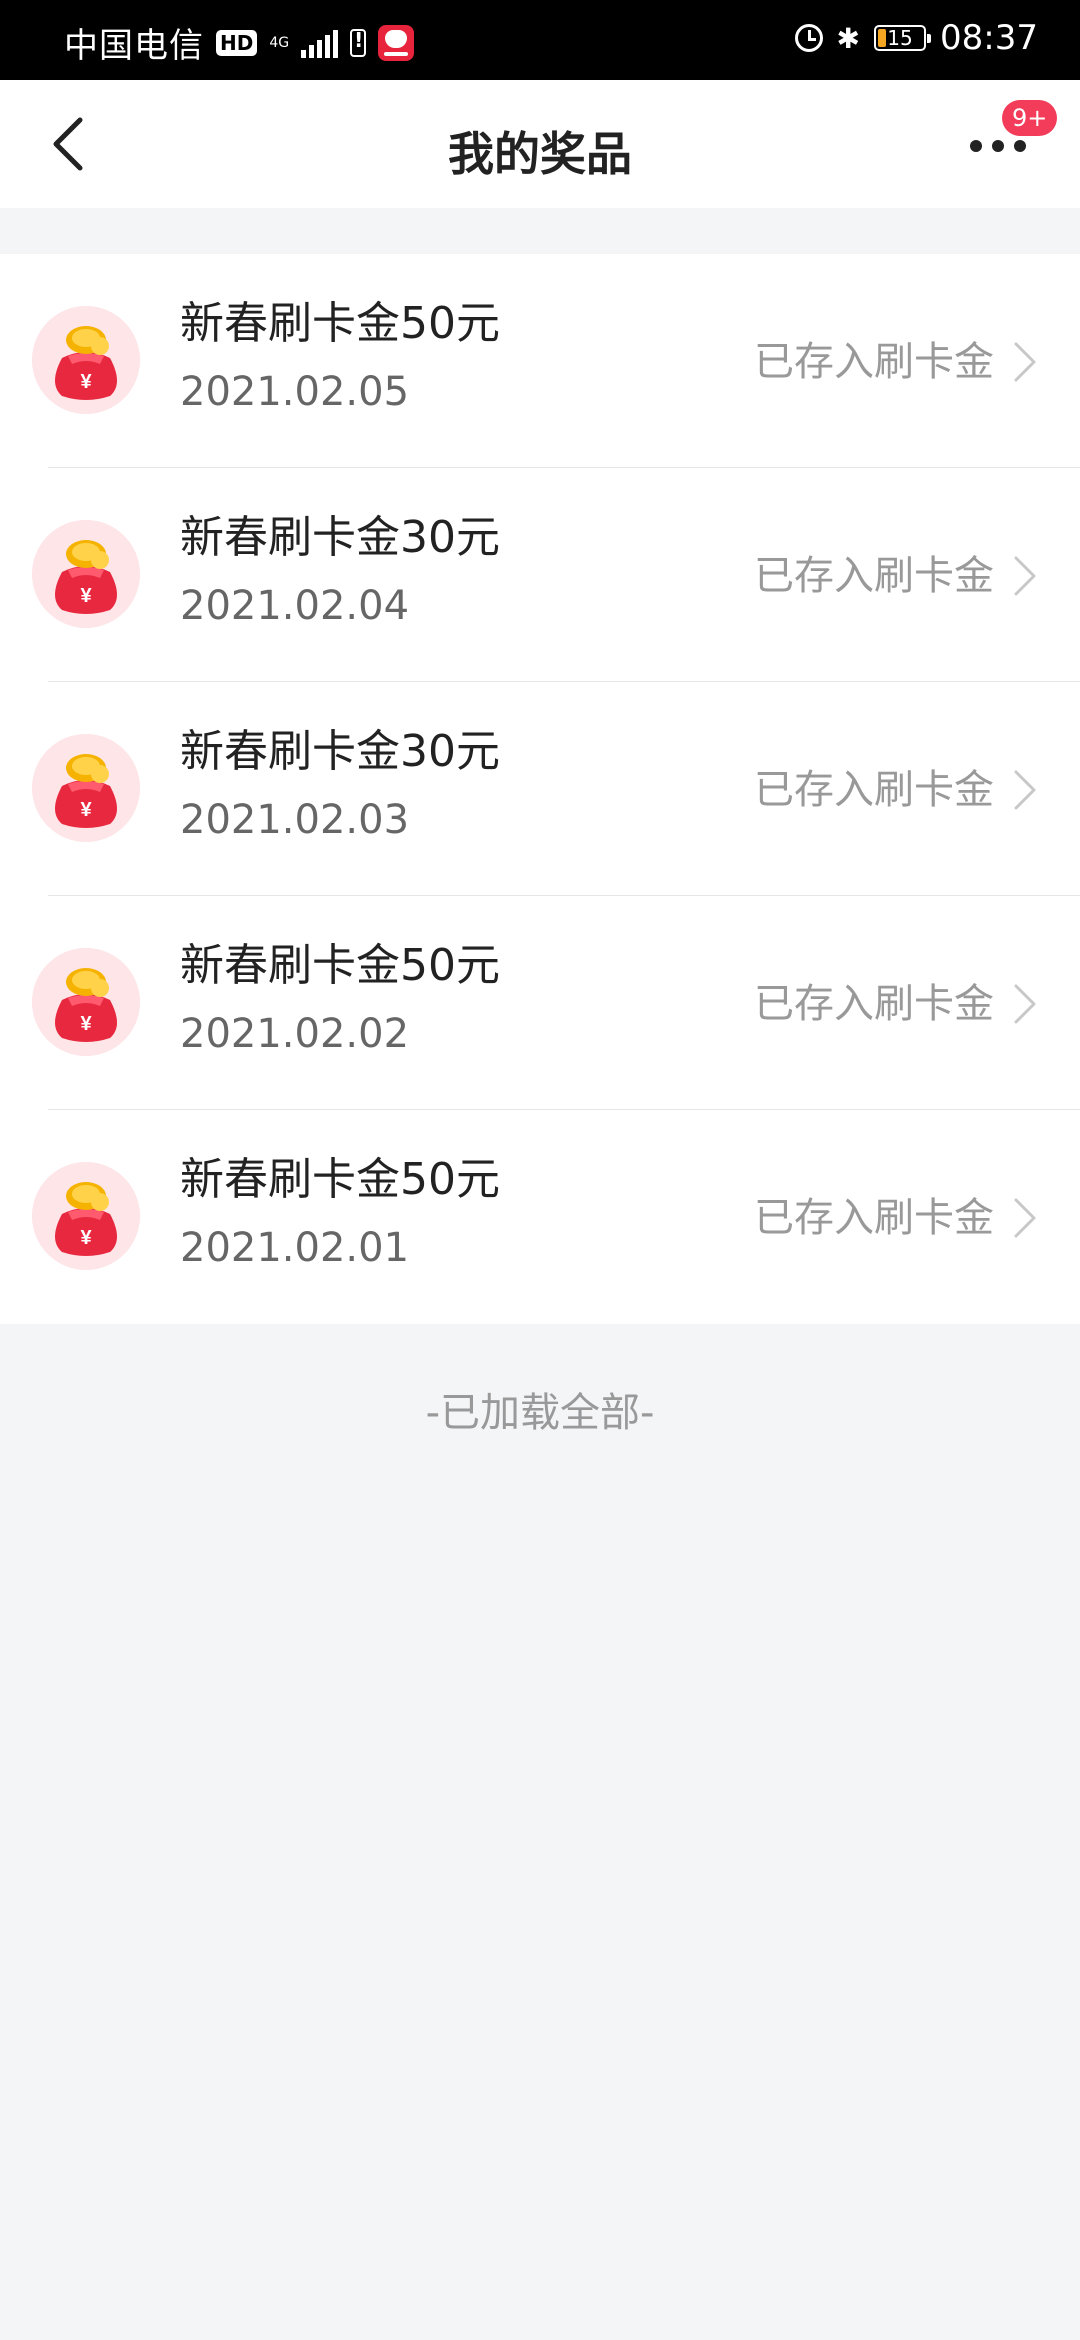  I want to click on load-all-footer: -已加载全部-, so click(540, 1413).